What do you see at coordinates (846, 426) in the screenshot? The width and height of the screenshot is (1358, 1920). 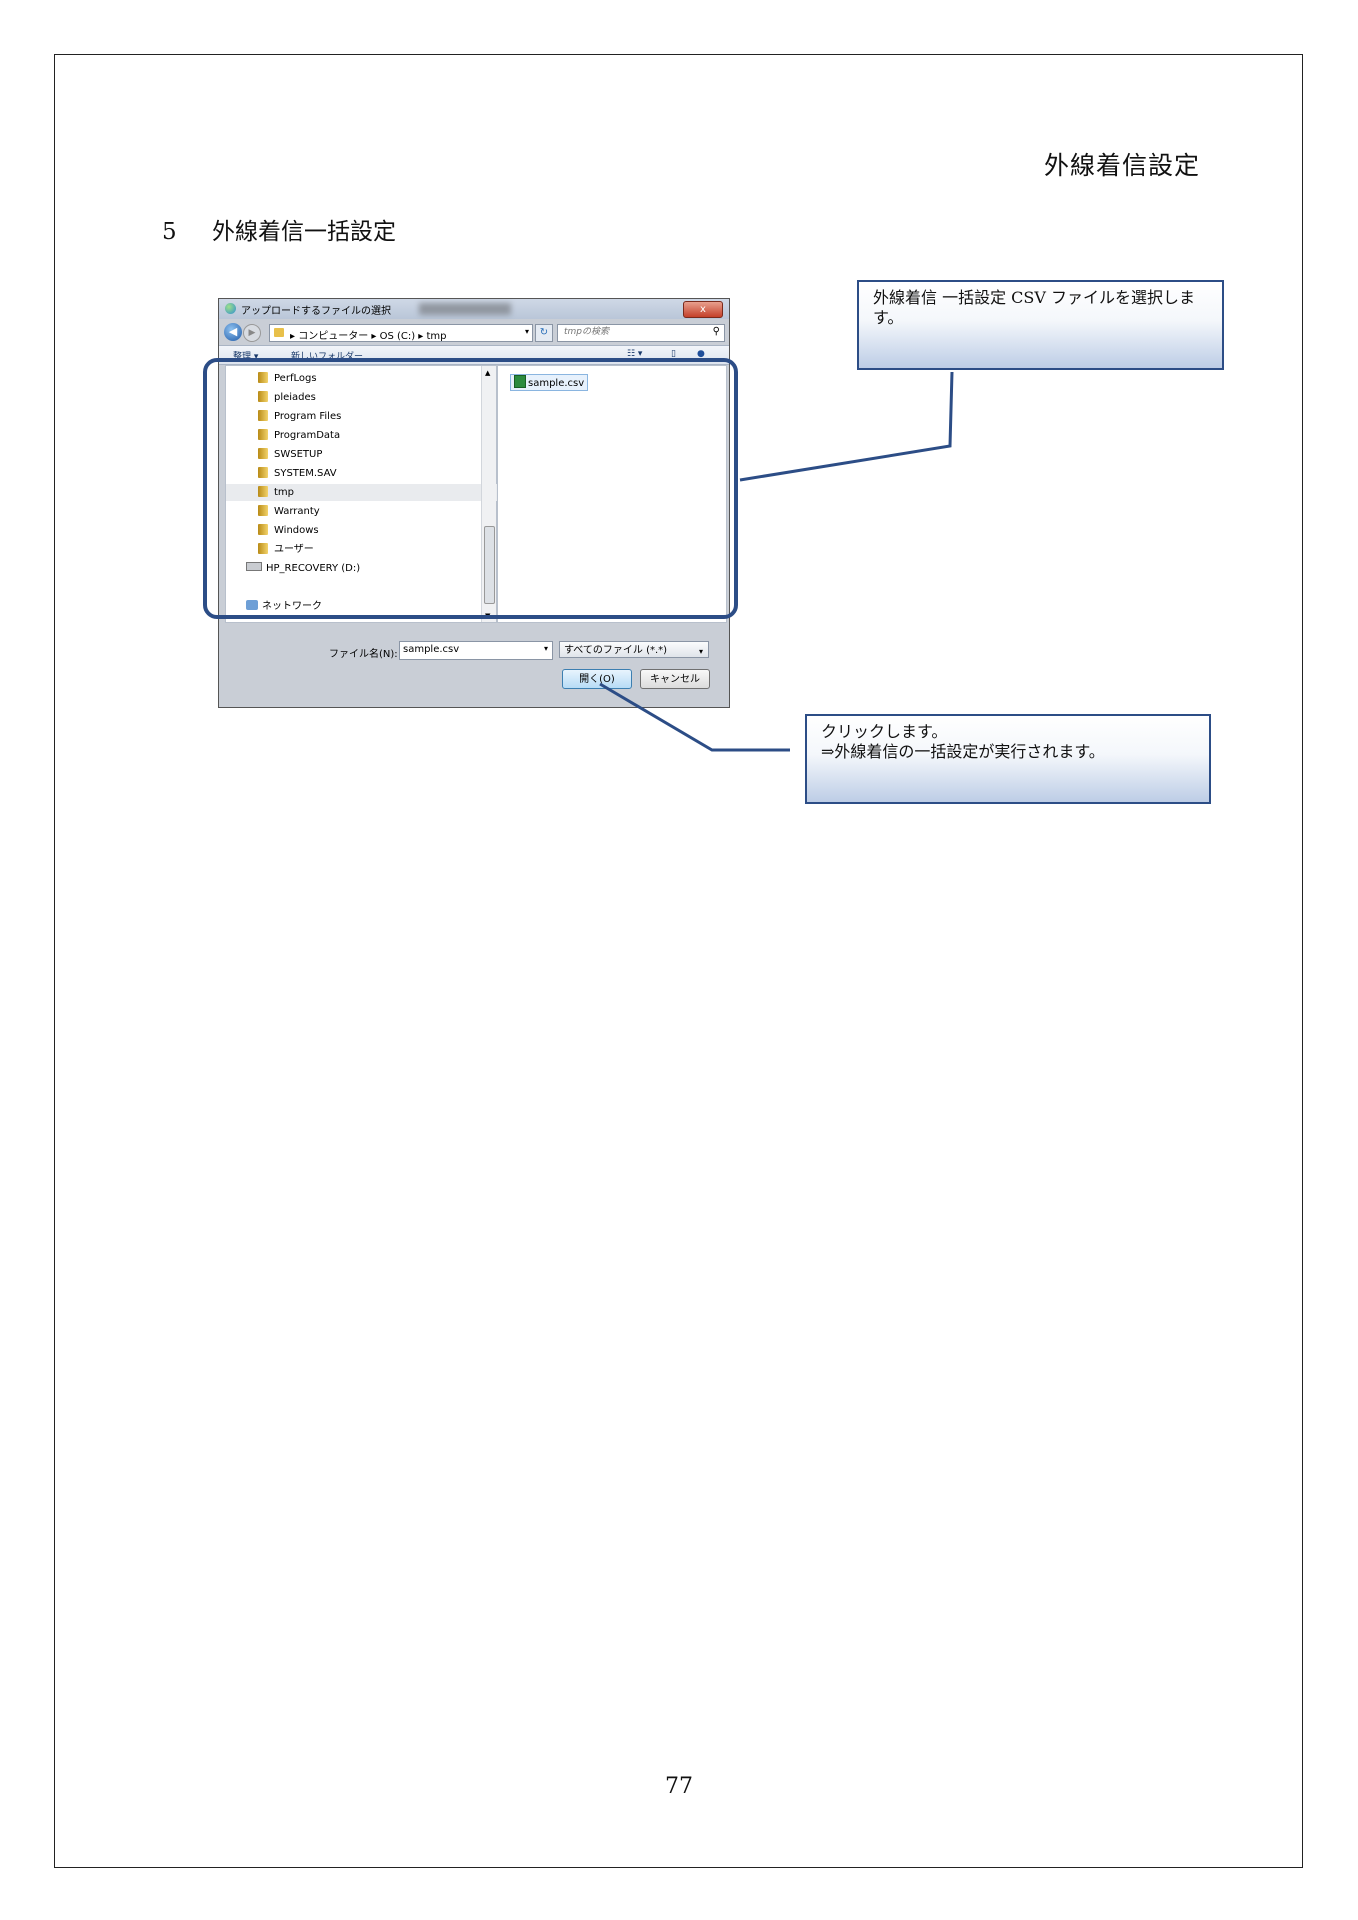 I see `connector-line-select` at bounding box center [846, 426].